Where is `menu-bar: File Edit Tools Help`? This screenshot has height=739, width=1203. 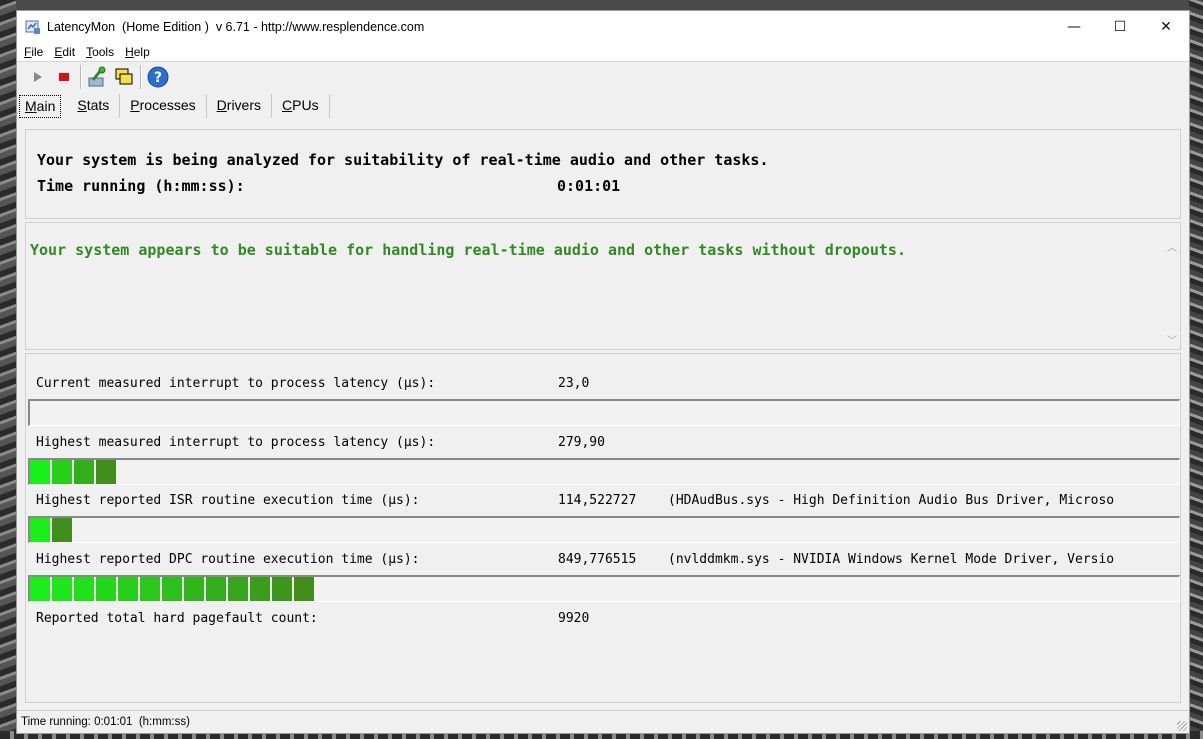
menu-bar: File Edit Tools Help is located at coordinates (603, 52).